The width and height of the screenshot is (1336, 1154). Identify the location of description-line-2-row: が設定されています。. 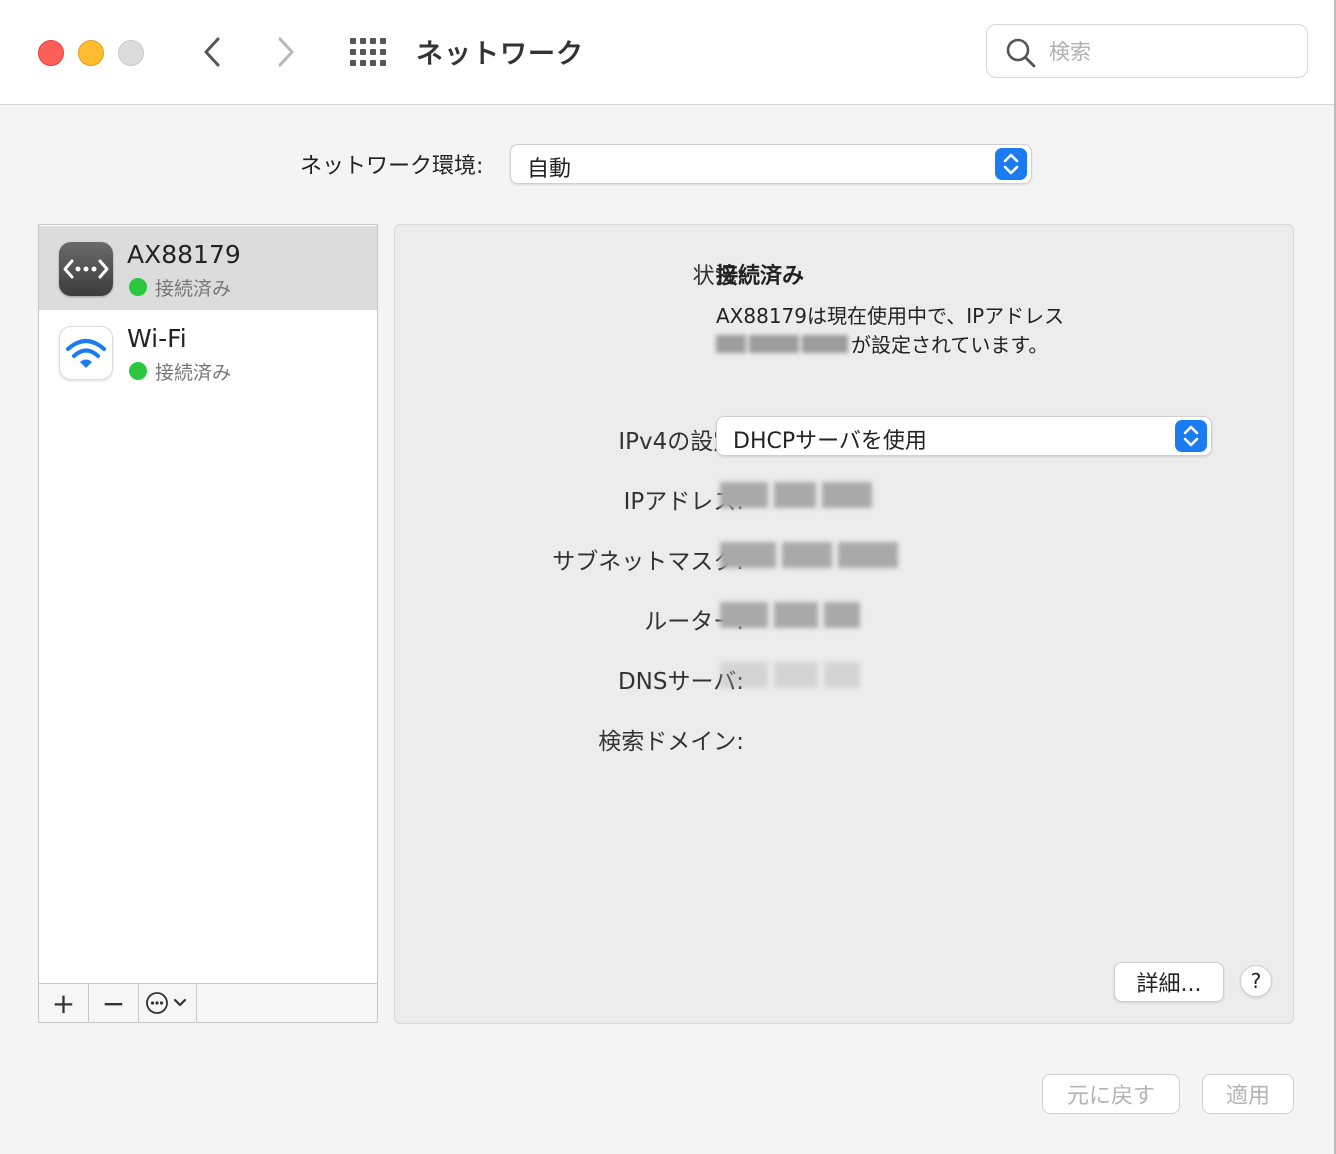
(926, 346).